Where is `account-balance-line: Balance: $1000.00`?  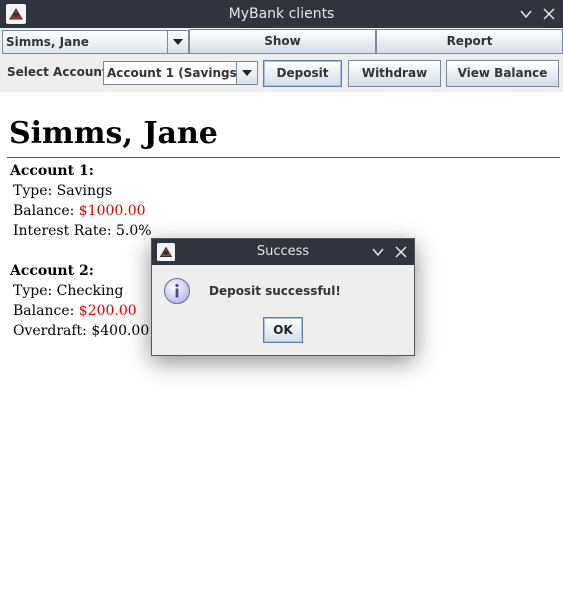 account-balance-line: Balance: $1000.00 is located at coordinates (79, 211).